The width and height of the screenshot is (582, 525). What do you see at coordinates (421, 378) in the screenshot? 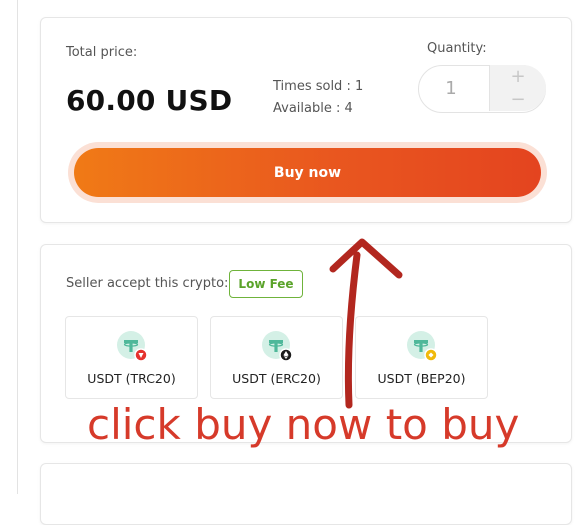
I see `crypto-option-label: USDT (BEP20)` at bounding box center [421, 378].